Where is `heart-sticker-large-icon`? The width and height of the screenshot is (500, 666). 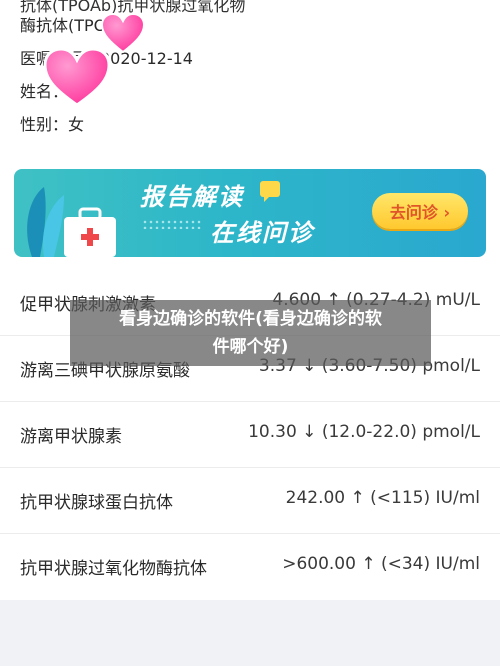 heart-sticker-large-icon is located at coordinates (77, 77).